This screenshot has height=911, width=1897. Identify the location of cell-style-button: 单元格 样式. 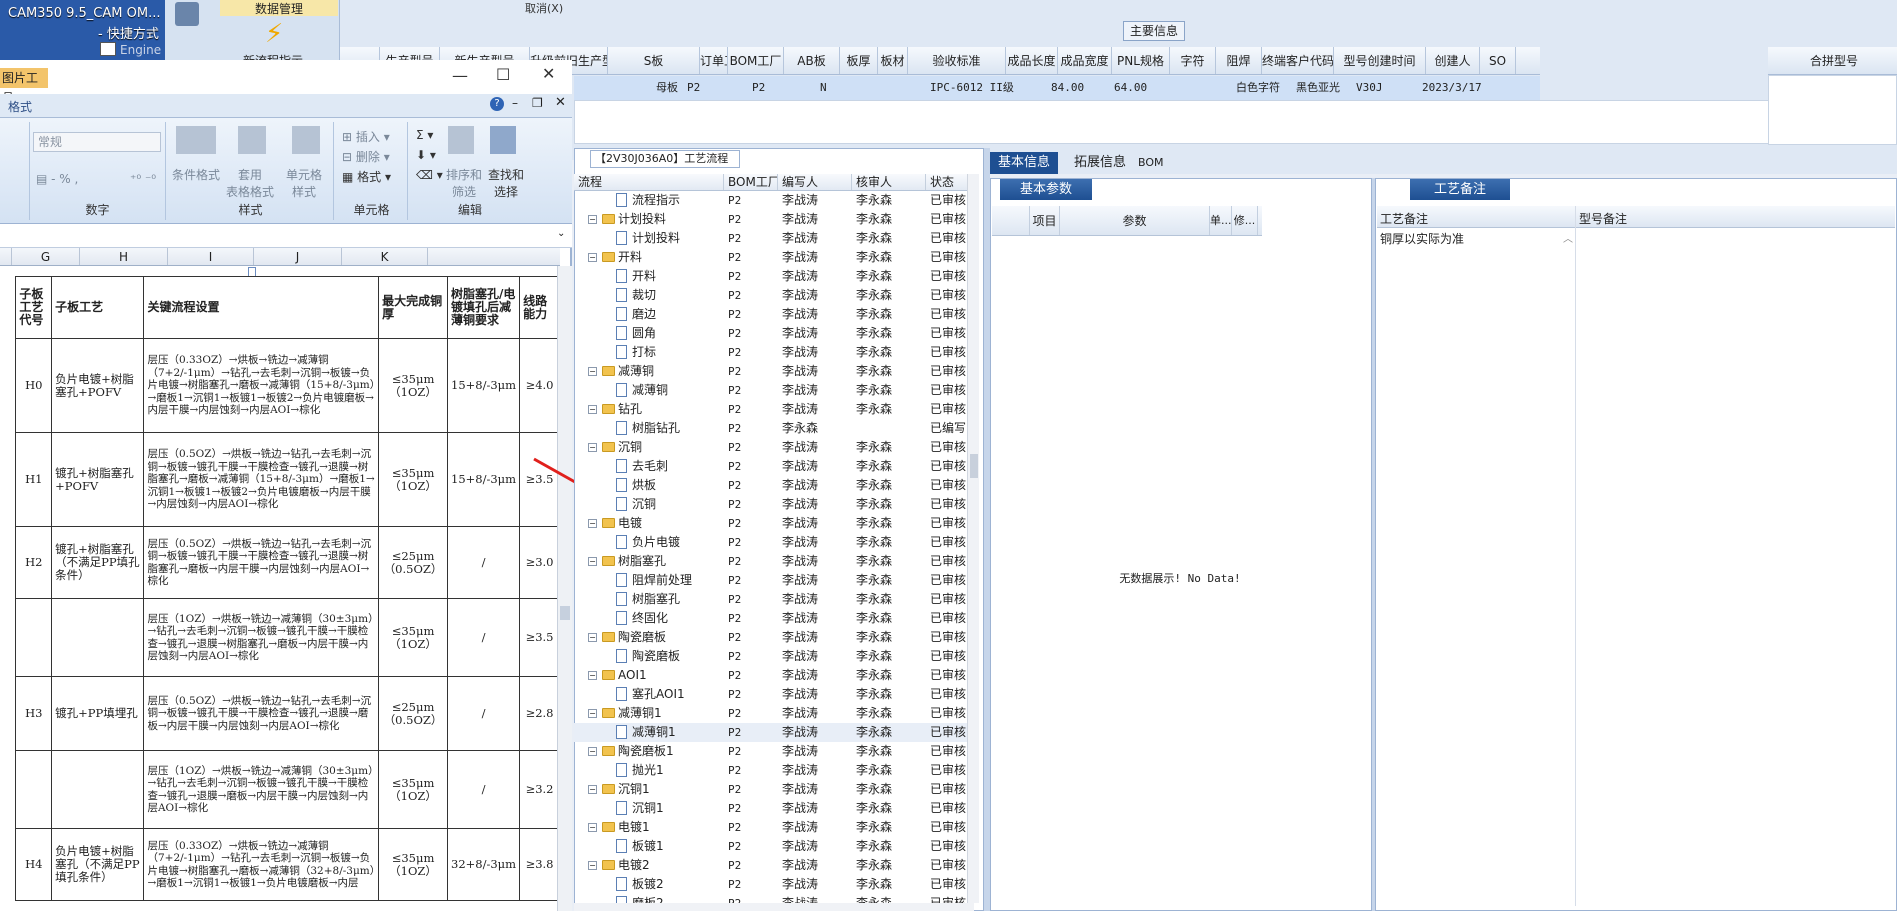
(304, 183).